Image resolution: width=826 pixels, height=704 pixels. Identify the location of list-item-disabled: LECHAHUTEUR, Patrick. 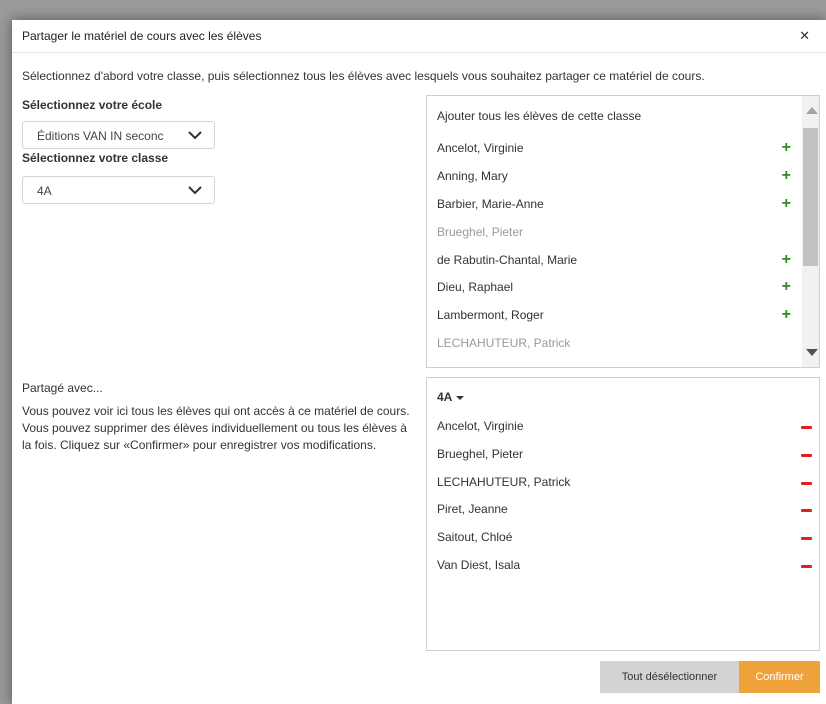
(504, 343).